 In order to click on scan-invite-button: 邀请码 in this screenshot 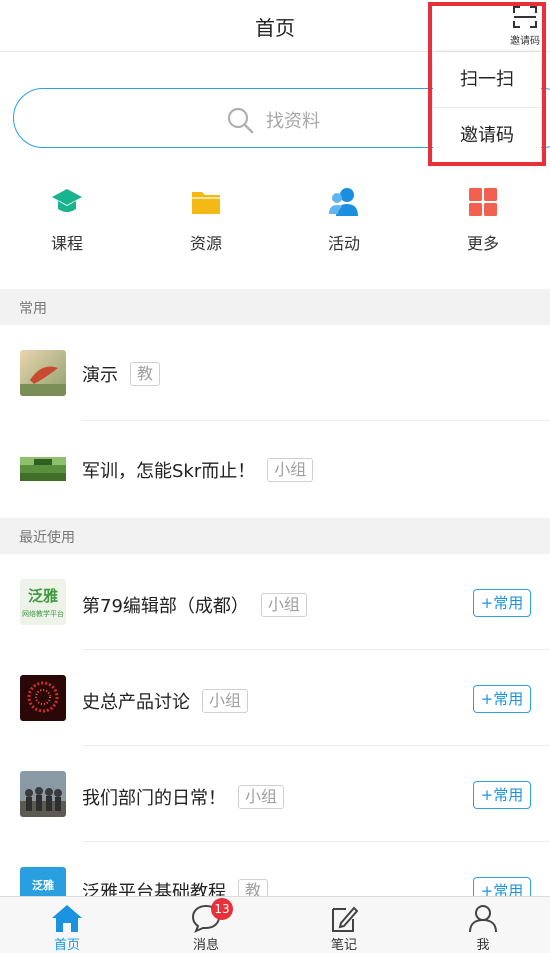, I will do `click(525, 26)`.